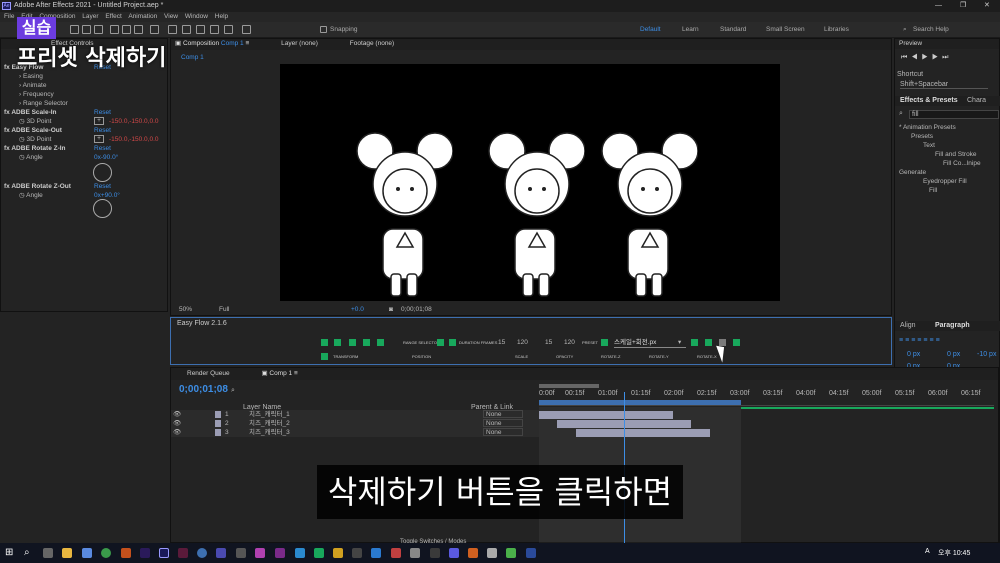 This screenshot has height=563, width=1000. What do you see at coordinates (269, 414) in the screenshot?
I see `layer-name: 치즈_캐릭터_1` at bounding box center [269, 414].